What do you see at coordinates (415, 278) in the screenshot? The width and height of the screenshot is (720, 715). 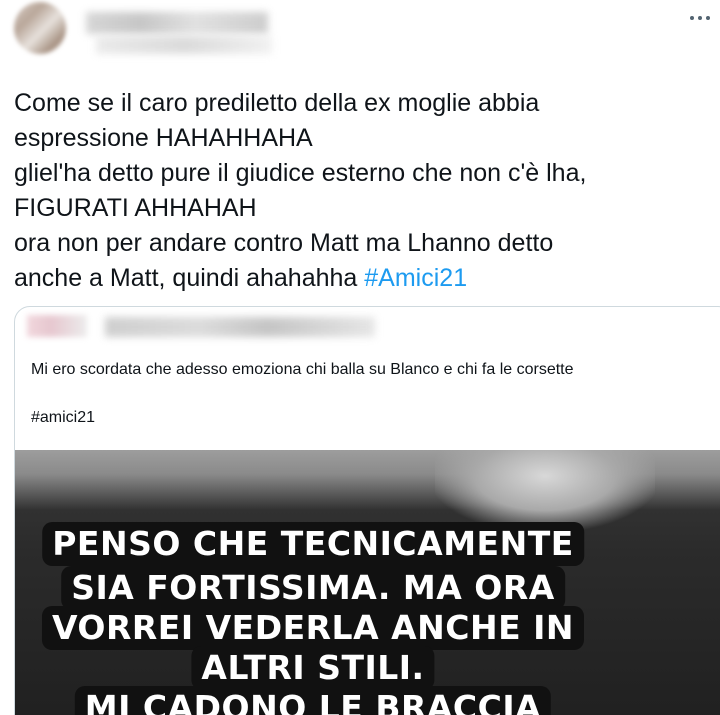 I see `hashtag-link: #Amici21` at bounding box center [415, 278].